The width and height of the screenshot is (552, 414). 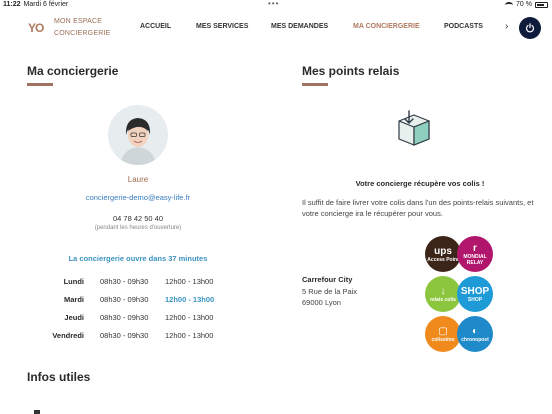 What do you see at coordinates (59, 377) in the screenshot?
I see `infos-utiles-title: Infos utiles` at bounding box center [59, 377].